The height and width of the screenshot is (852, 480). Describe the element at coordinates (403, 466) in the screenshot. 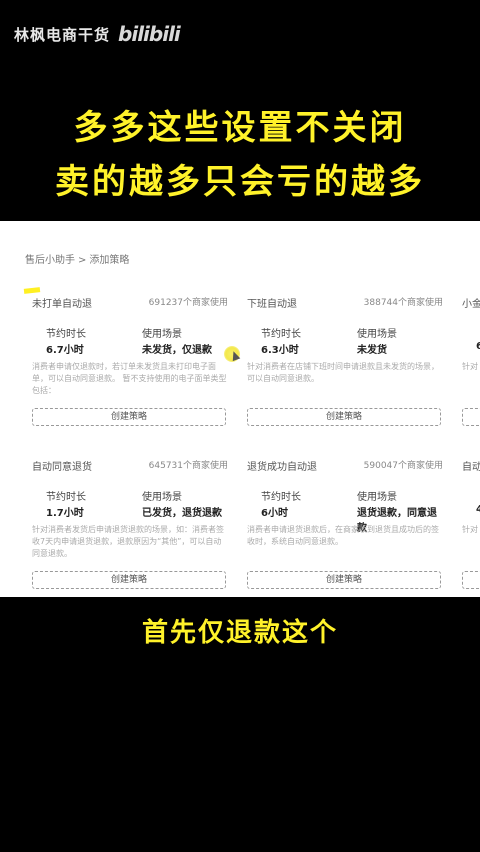

I see `card-users: 590047个商家使用` at that location.